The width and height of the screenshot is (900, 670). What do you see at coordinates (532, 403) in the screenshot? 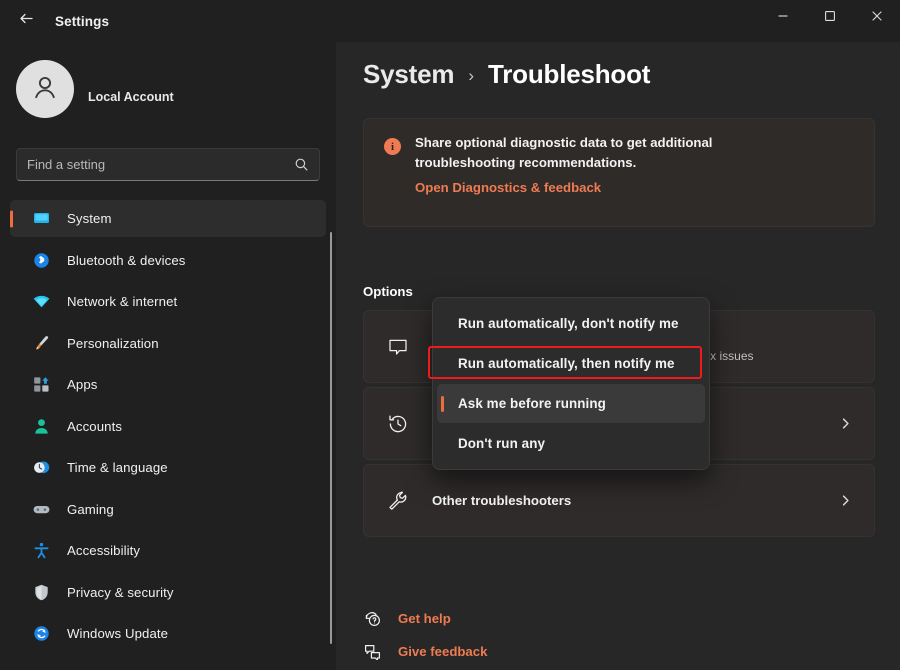
I see `dropdown-option-label: Ask me before running` at bounding box center [532, 403].